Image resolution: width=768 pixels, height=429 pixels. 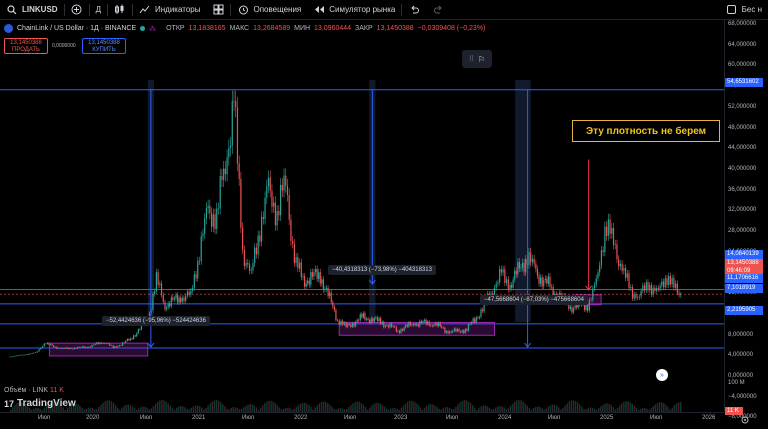 What do you see at coordinates (354, 10) in the screenshot?
I see `replay-button: Симулятор рынка` at bounding box center [354, 10].